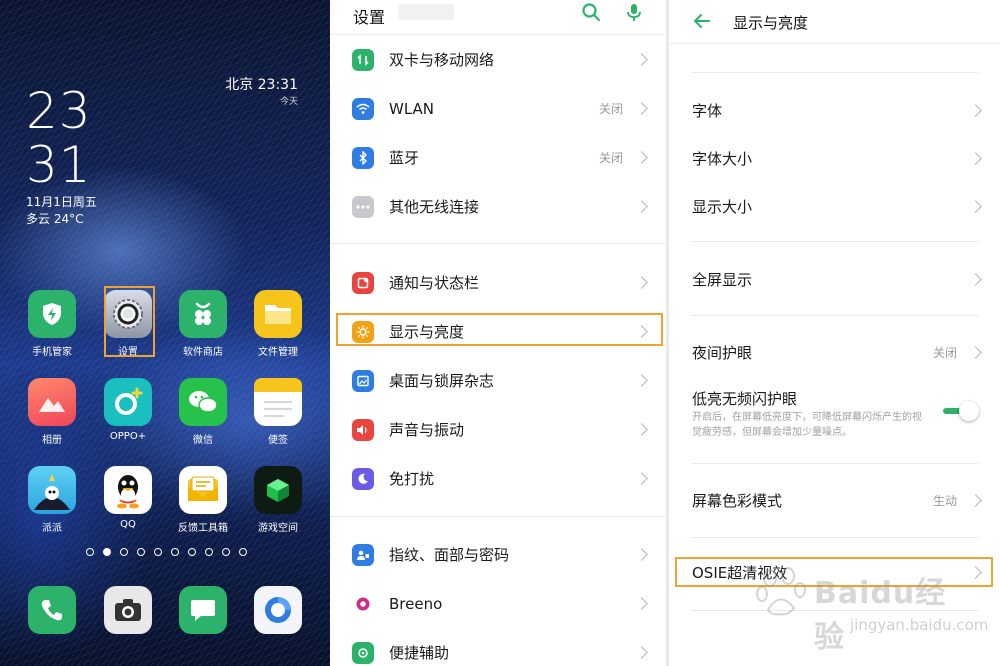 This screenshot has width=1000, height=666. What do you see at coordinates (128, 610) in the screenshot?
I see `dock-camera` at bounding box center [128, 610].